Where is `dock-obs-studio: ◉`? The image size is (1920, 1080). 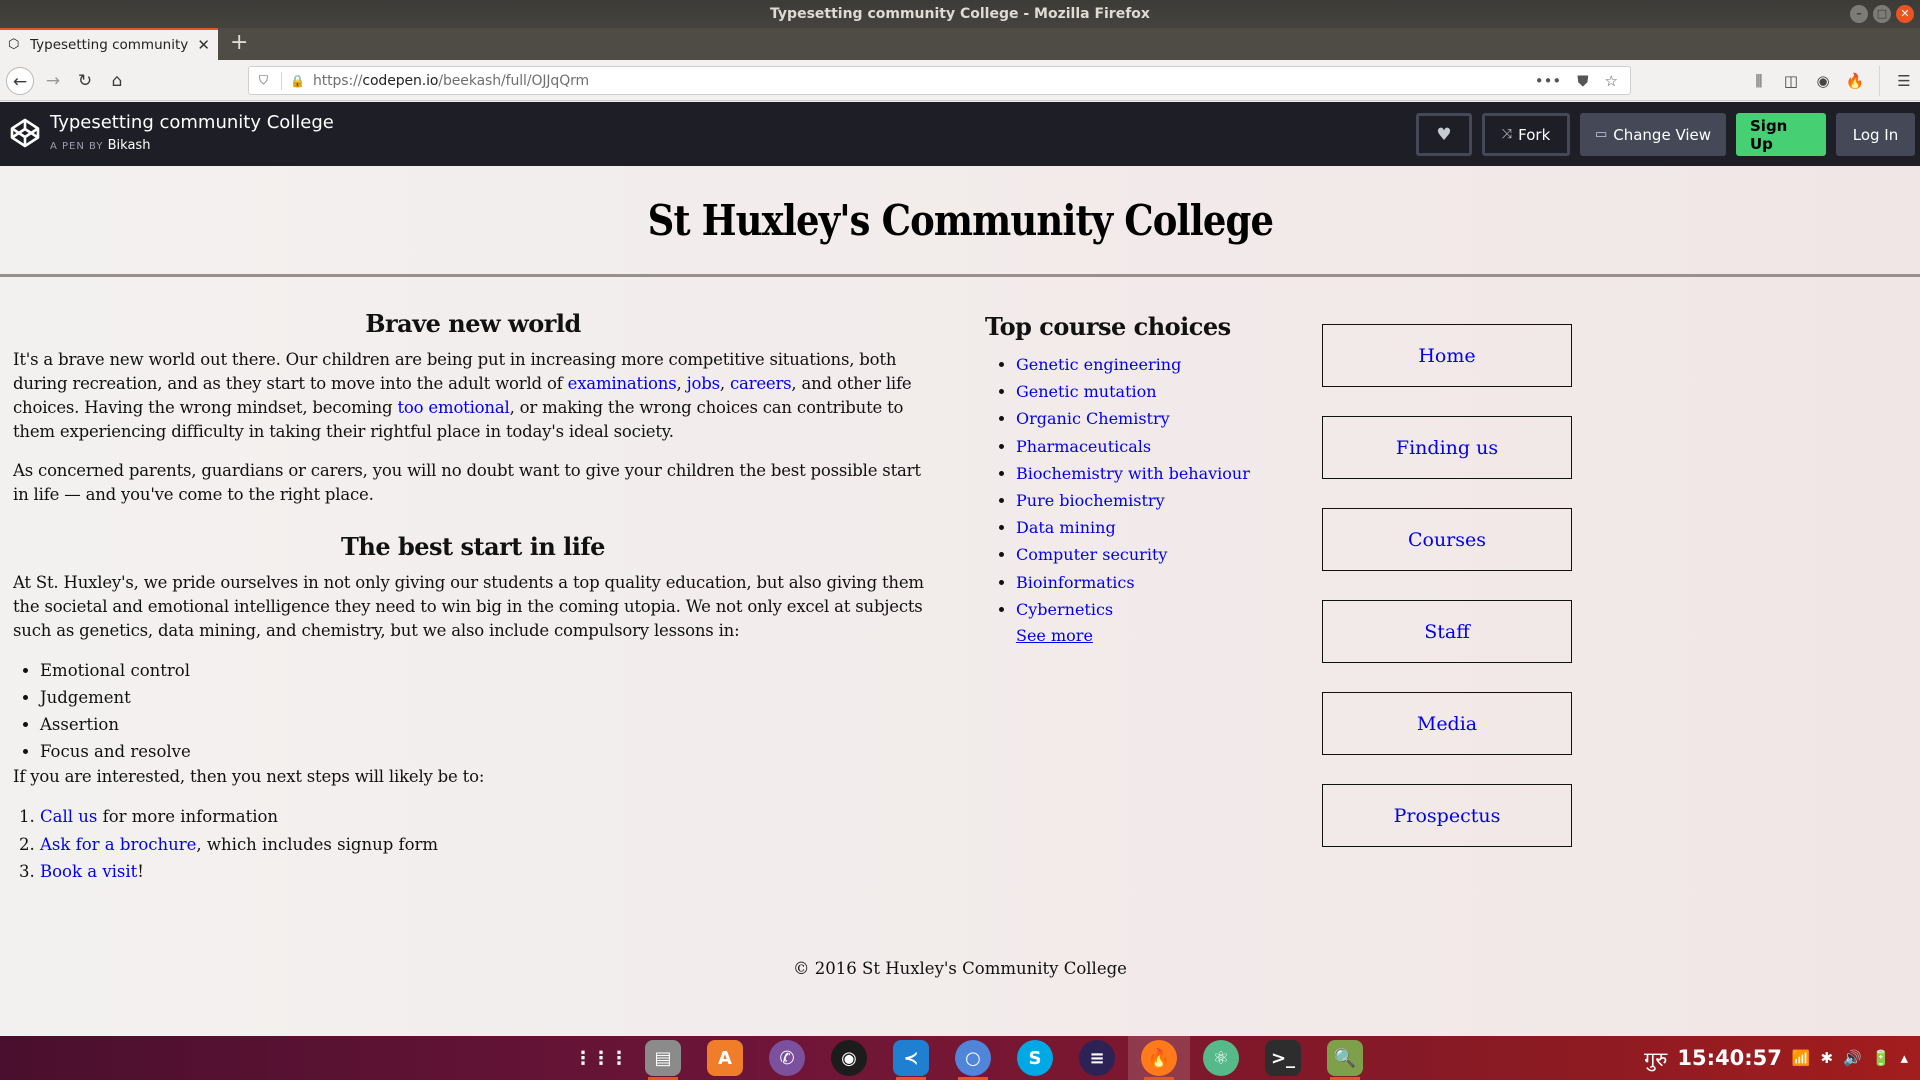 dock-obs-studio: ◉ is located at coordinates (849, 1058).